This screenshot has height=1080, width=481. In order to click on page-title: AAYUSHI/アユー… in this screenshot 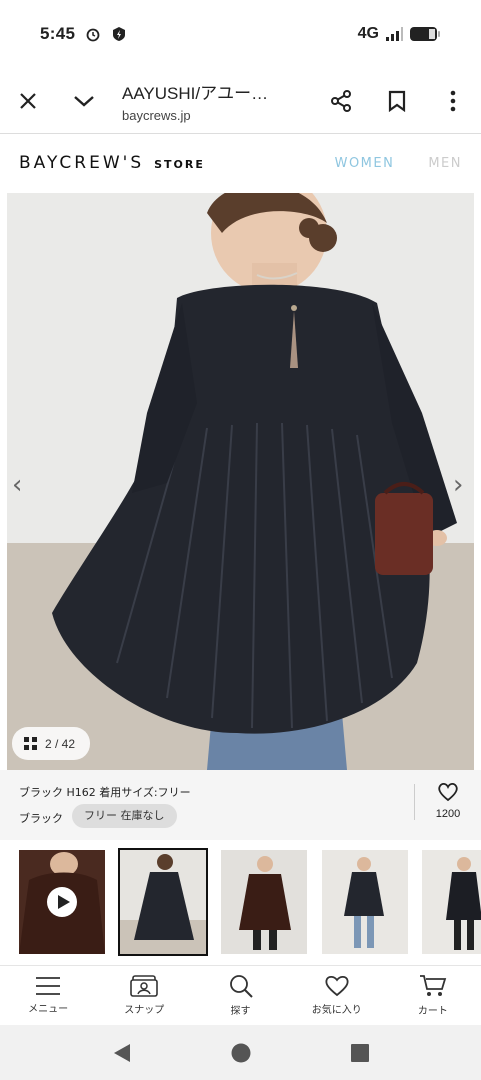, I will do `click(195, 93)`.